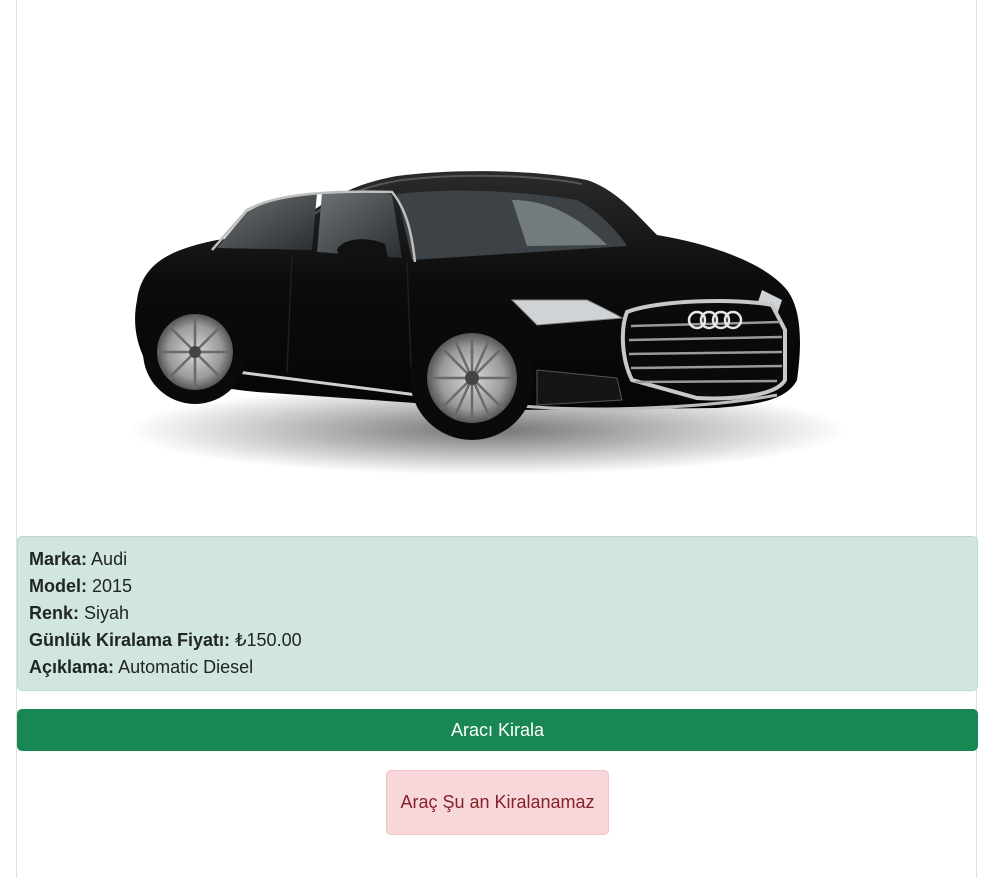 This screenshot has width=996, height=878. What do you see at coordinates (497, 802) in the screenshot?
I see `unavailable-alert: Araç Şu an Kiralanamaz` at bounding box center [497, 802].